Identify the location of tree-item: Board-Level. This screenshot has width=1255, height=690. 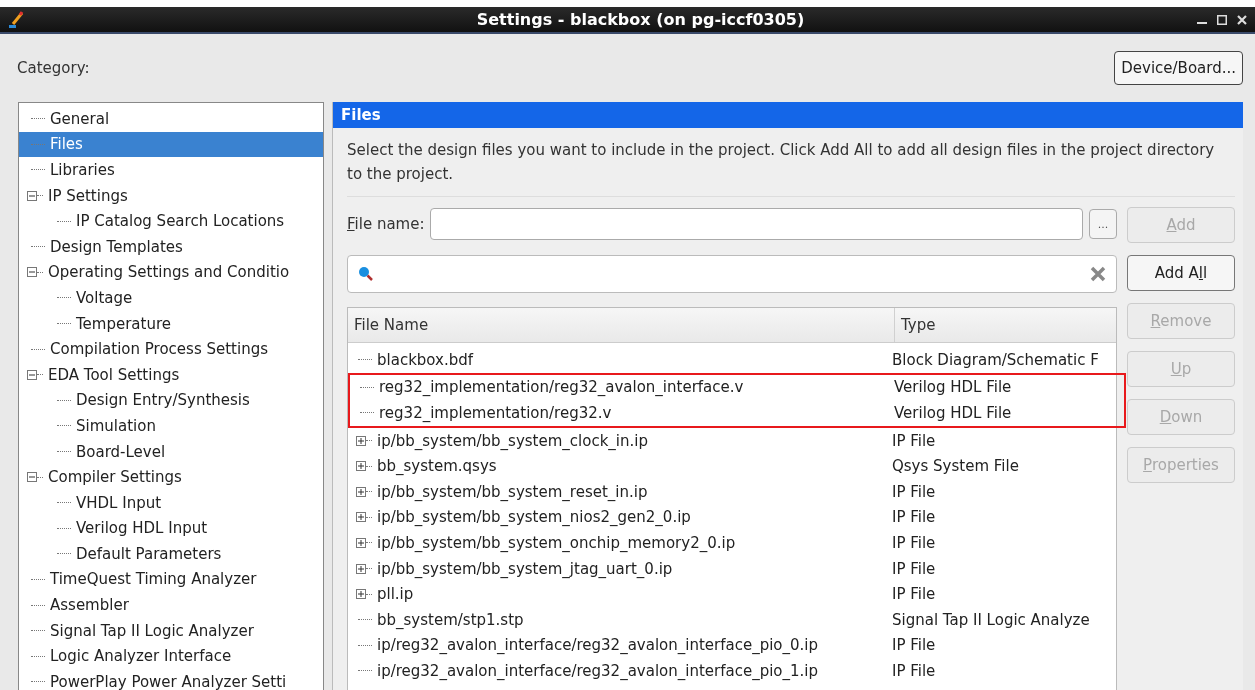
(171, 451).